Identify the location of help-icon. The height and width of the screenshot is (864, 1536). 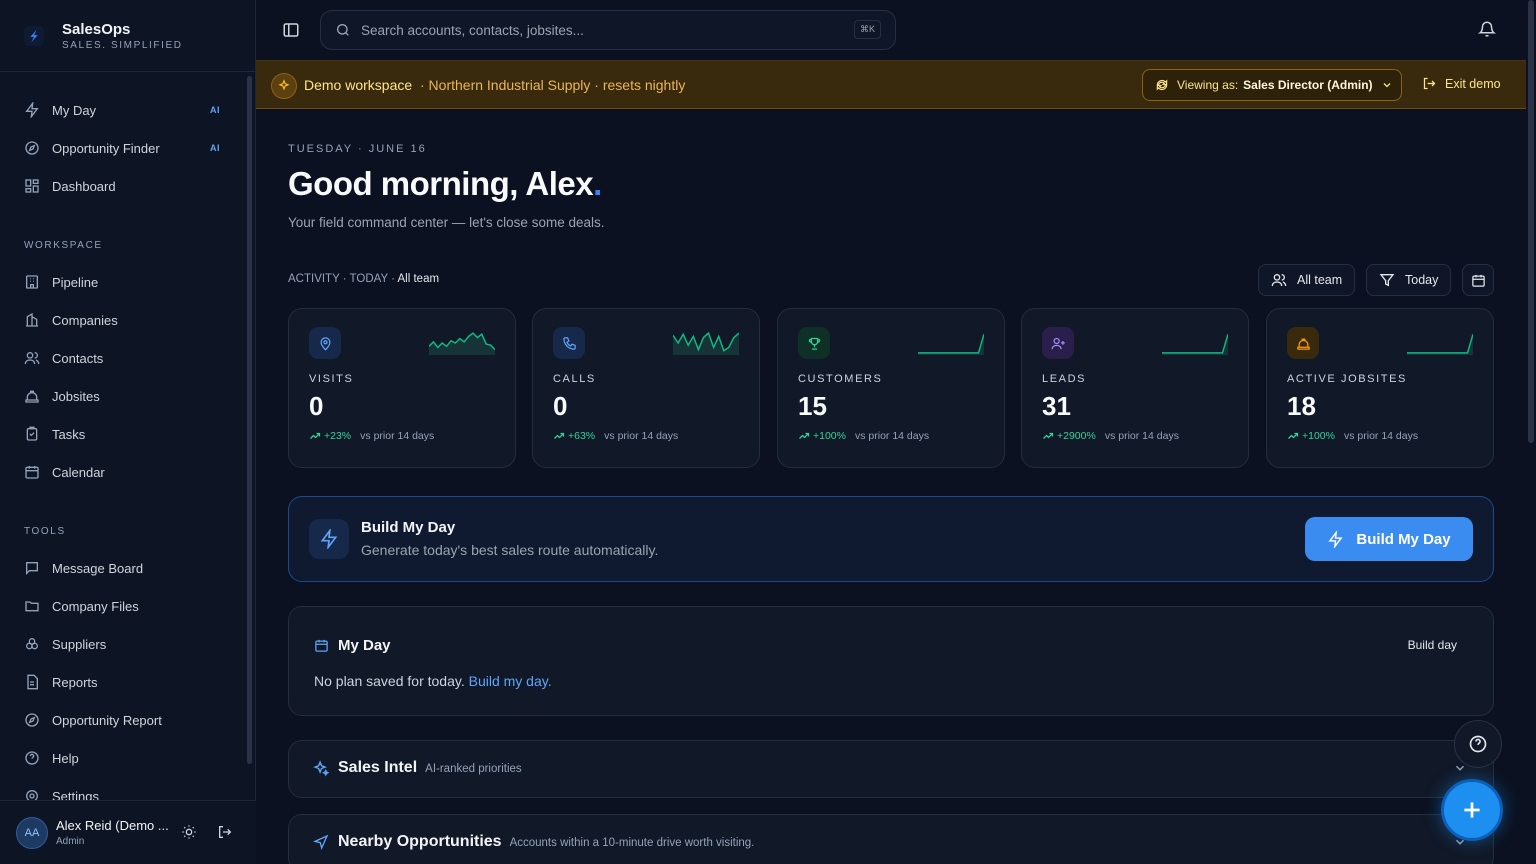
(1478, 744).